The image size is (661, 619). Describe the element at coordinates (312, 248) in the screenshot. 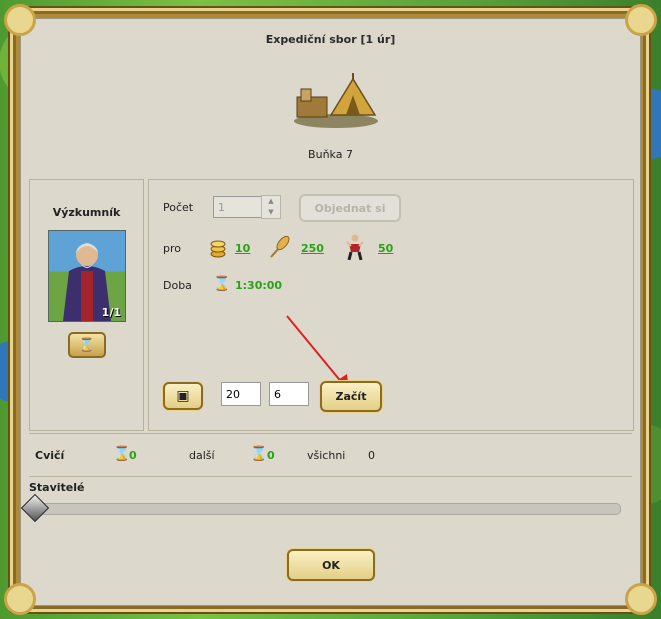

I see `wheat-cost: 250` at that location.